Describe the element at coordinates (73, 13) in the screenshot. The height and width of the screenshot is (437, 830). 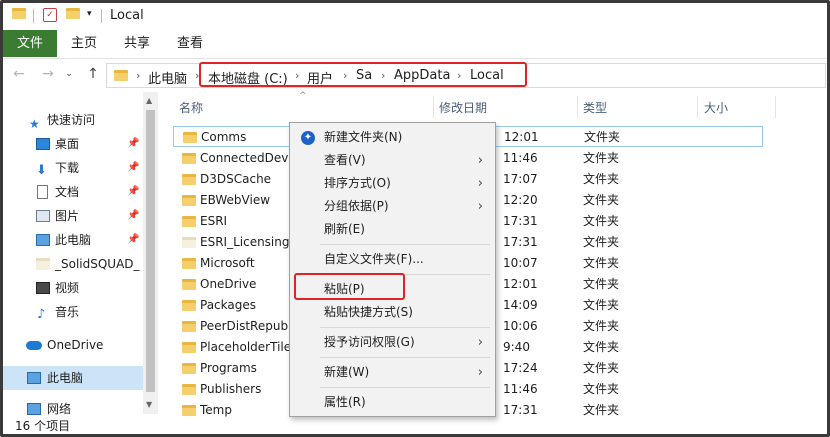
I see `new-folder-icon` at that location.